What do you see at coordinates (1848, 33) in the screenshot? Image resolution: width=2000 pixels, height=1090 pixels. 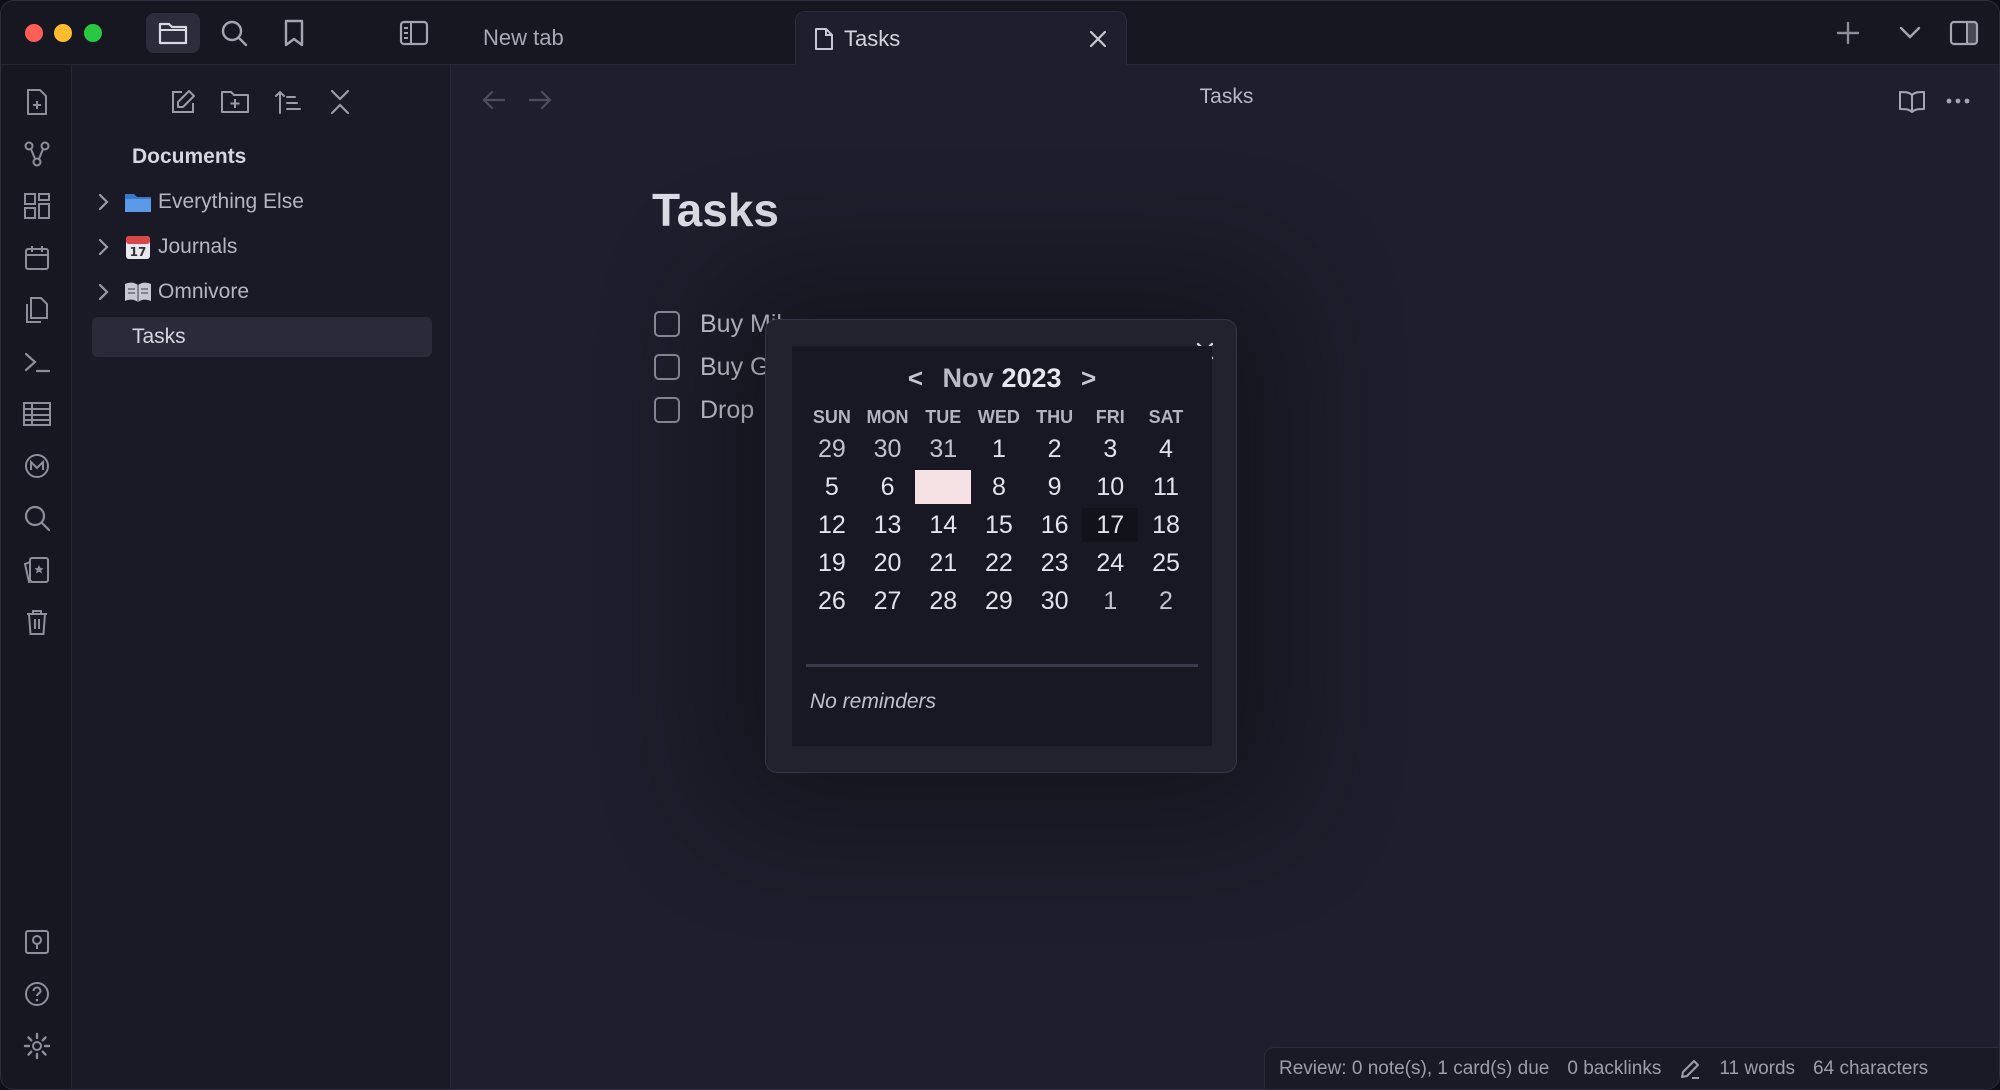 I see `new-tab-button` at bounding box center [1848, 33].